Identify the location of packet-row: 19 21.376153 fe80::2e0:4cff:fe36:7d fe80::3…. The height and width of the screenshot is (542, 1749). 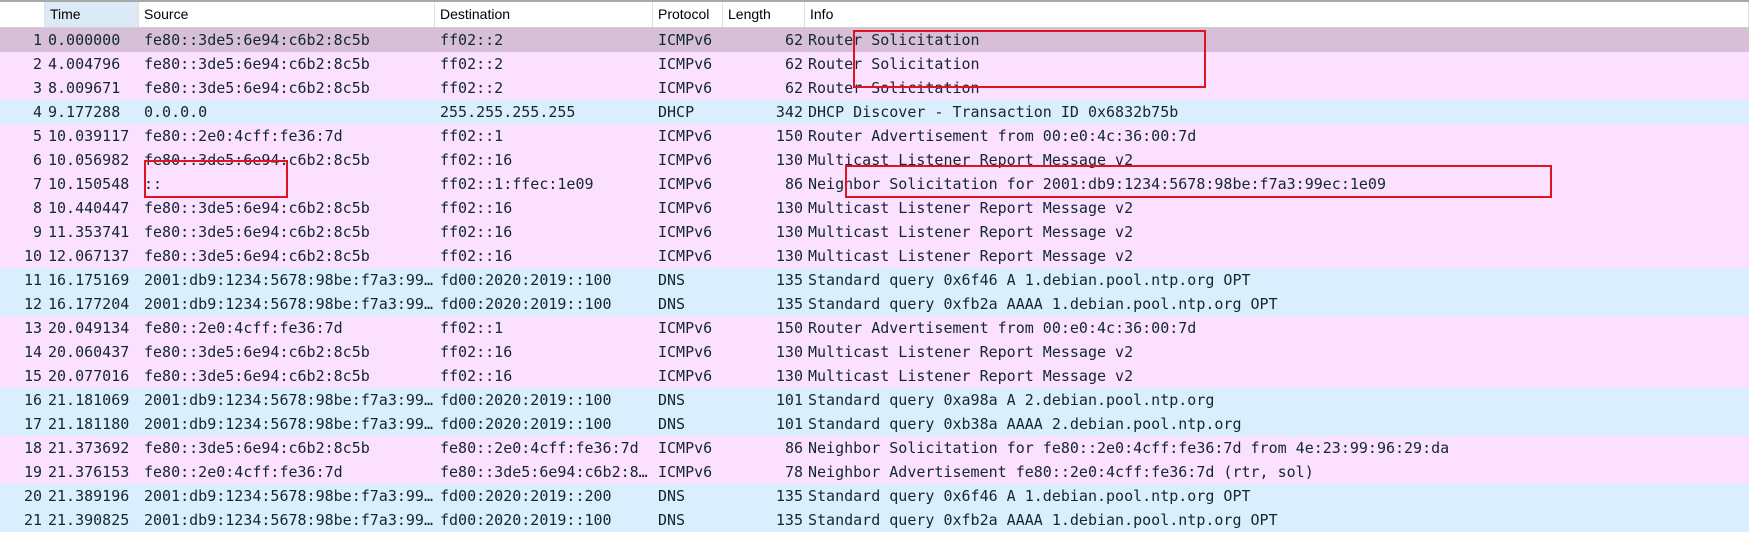
(874, 472).